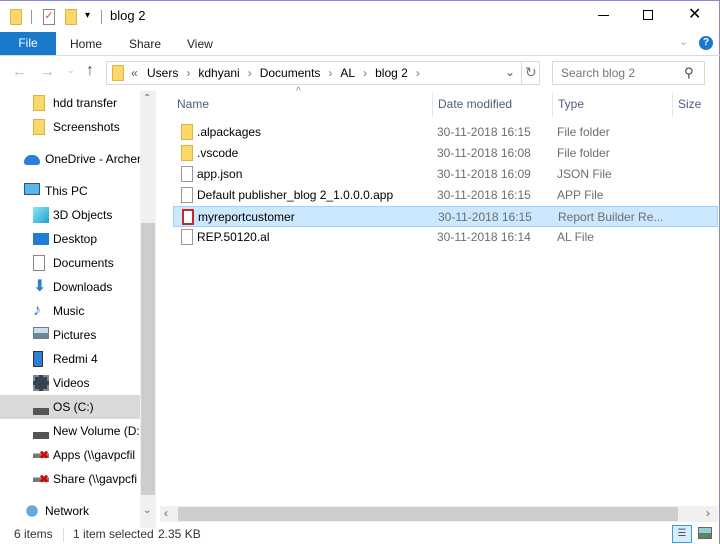 Image resolution: width=720 pixels, height=544 pixels. Describe the element at coordinates (706, 43) in the screenshot. I see `help-icon: ?` at that location.